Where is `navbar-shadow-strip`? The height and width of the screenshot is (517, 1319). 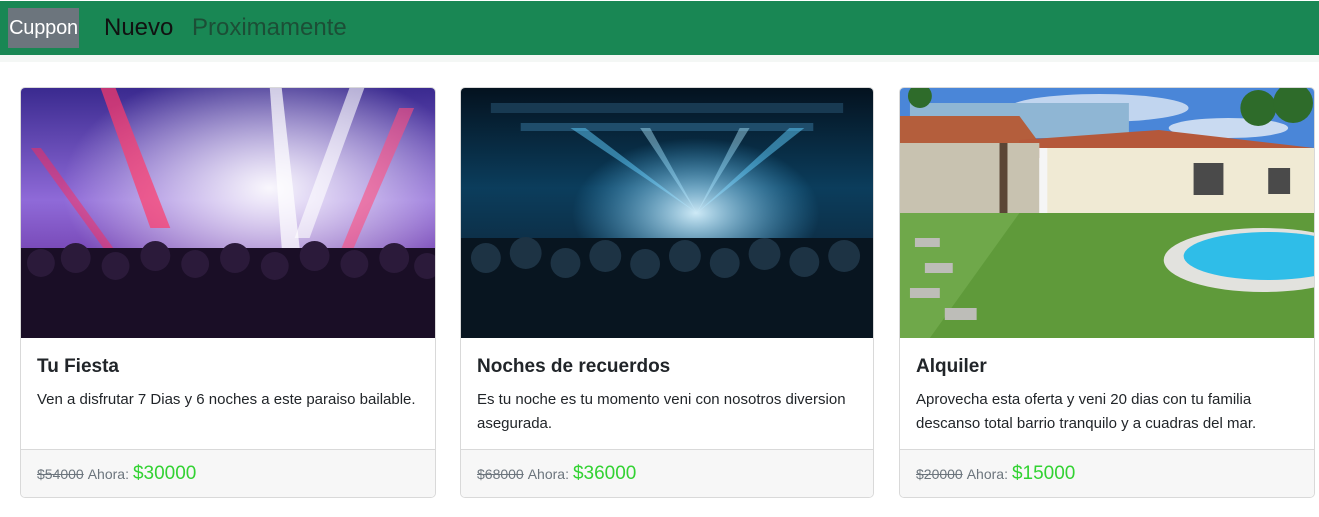 navbar-shadow-strip is located at coordinates (659, 58).